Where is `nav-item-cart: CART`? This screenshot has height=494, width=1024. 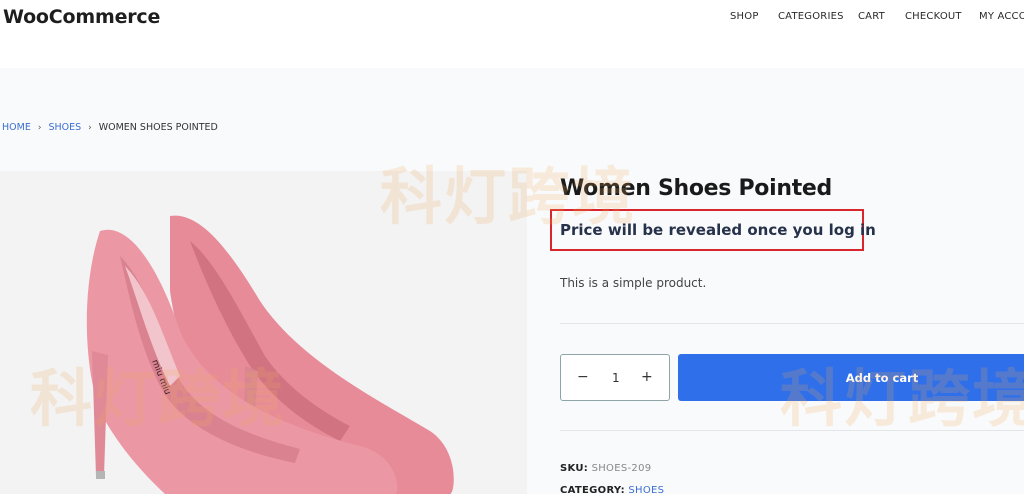
nav-item-cart: CART is located at coordinates (871, 16).